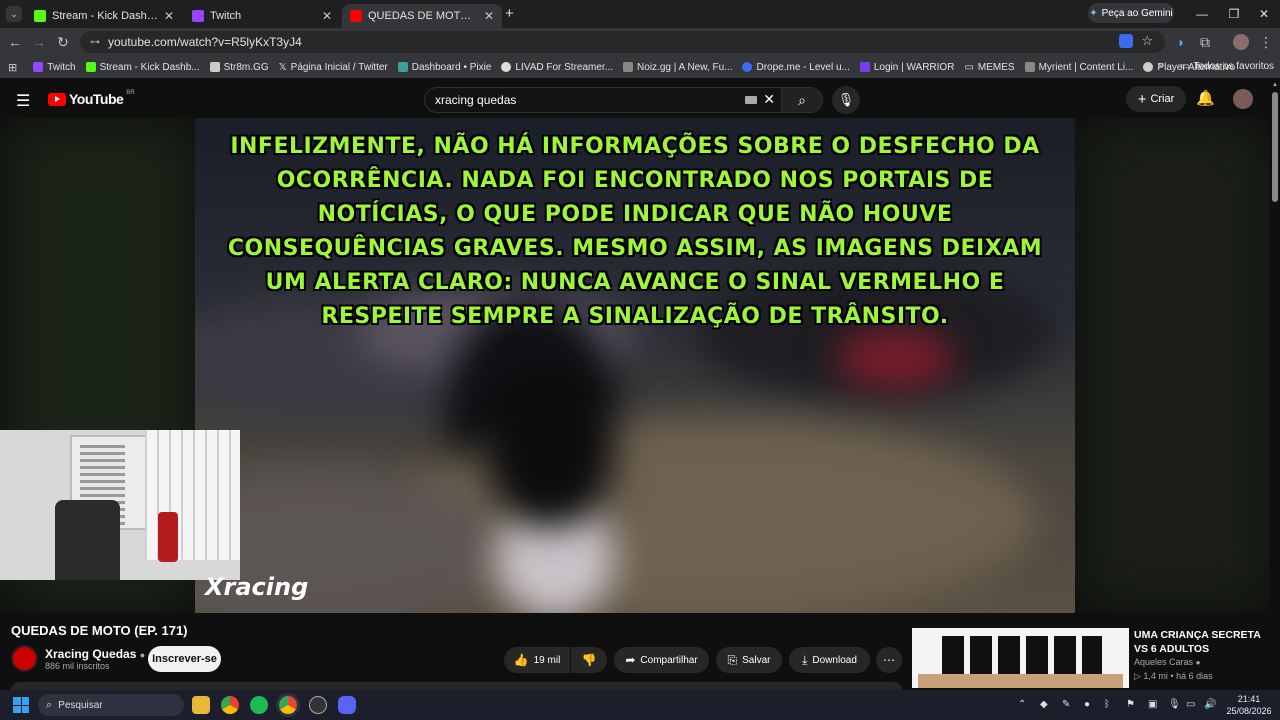  What do you see at coordinates (1198, 662) in the screenshot?
I see `verified-check-icon: ●` at bounding box center [1198, 662].